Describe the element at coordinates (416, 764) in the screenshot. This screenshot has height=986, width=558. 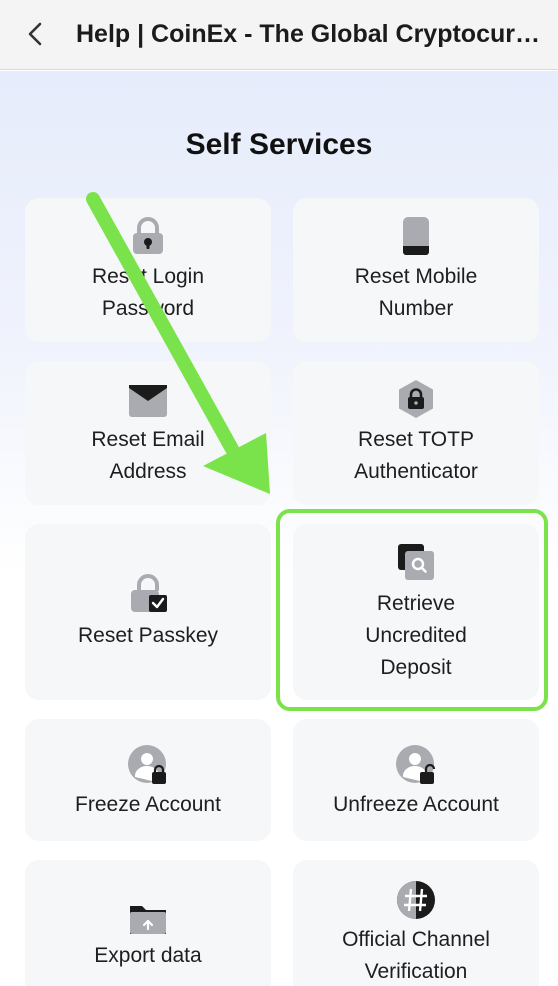
I see `user-unlock-icon` at that location.